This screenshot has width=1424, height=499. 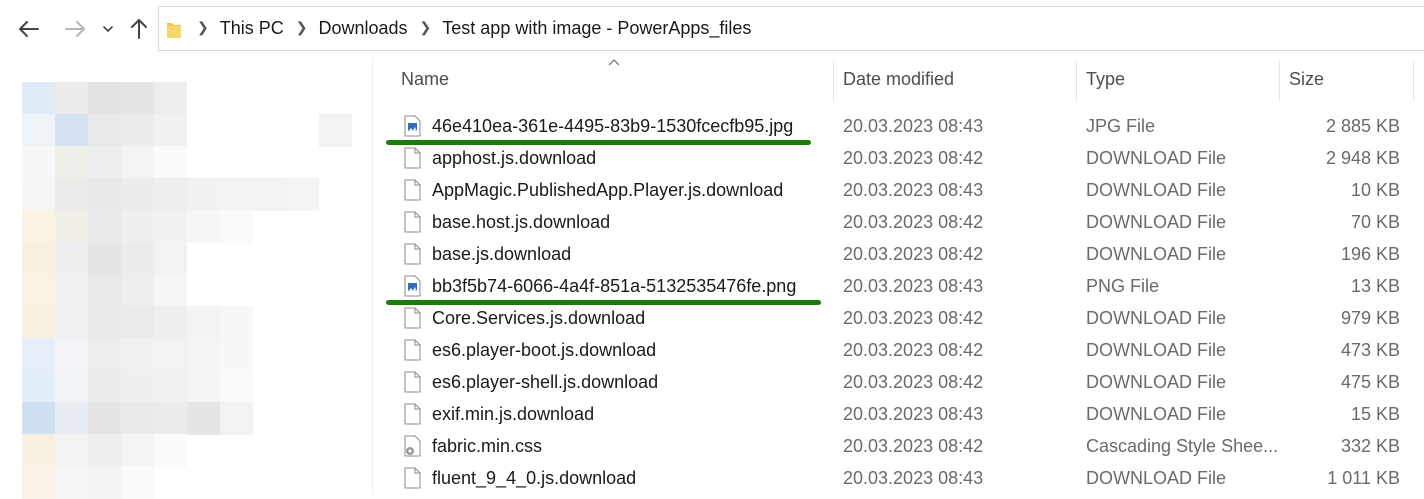 What do you see at coordinates (362, 28) in the screenshot?
I see `breadcrumb-downloads: Downloads` at bounding box center [362, 28].